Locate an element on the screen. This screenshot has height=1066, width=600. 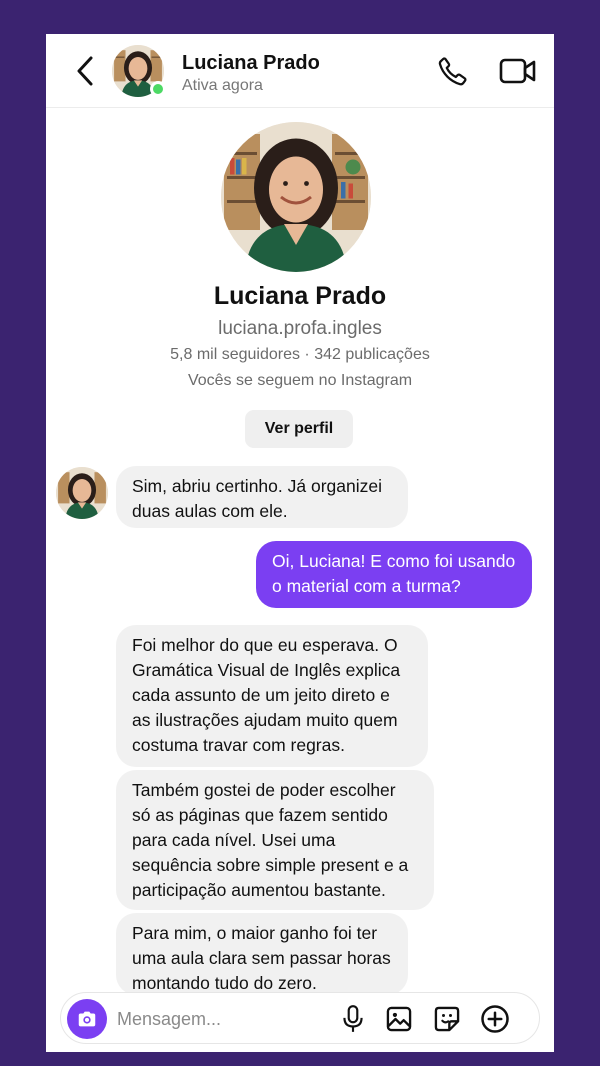
video-camera-icon is located at coordinates (517, 71).